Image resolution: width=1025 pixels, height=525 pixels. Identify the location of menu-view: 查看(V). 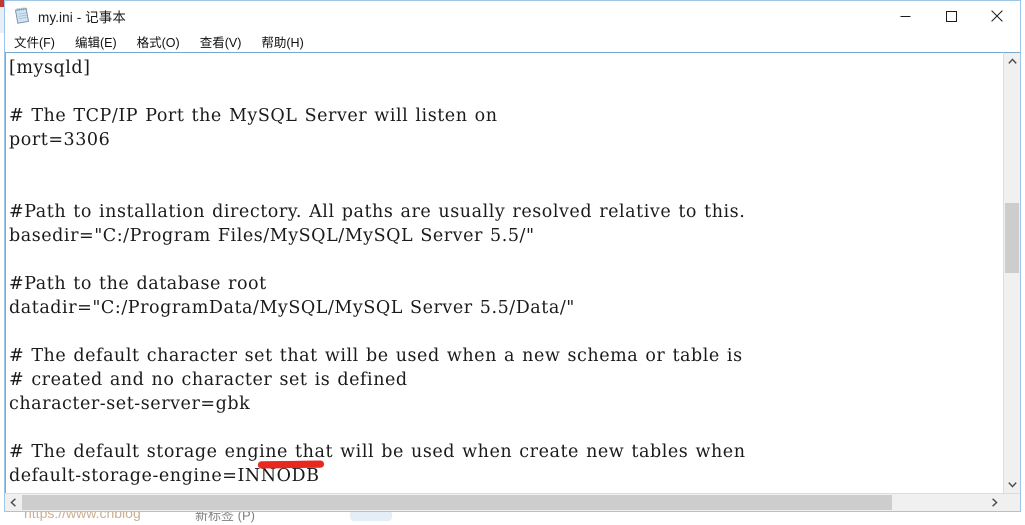
(225, 41).